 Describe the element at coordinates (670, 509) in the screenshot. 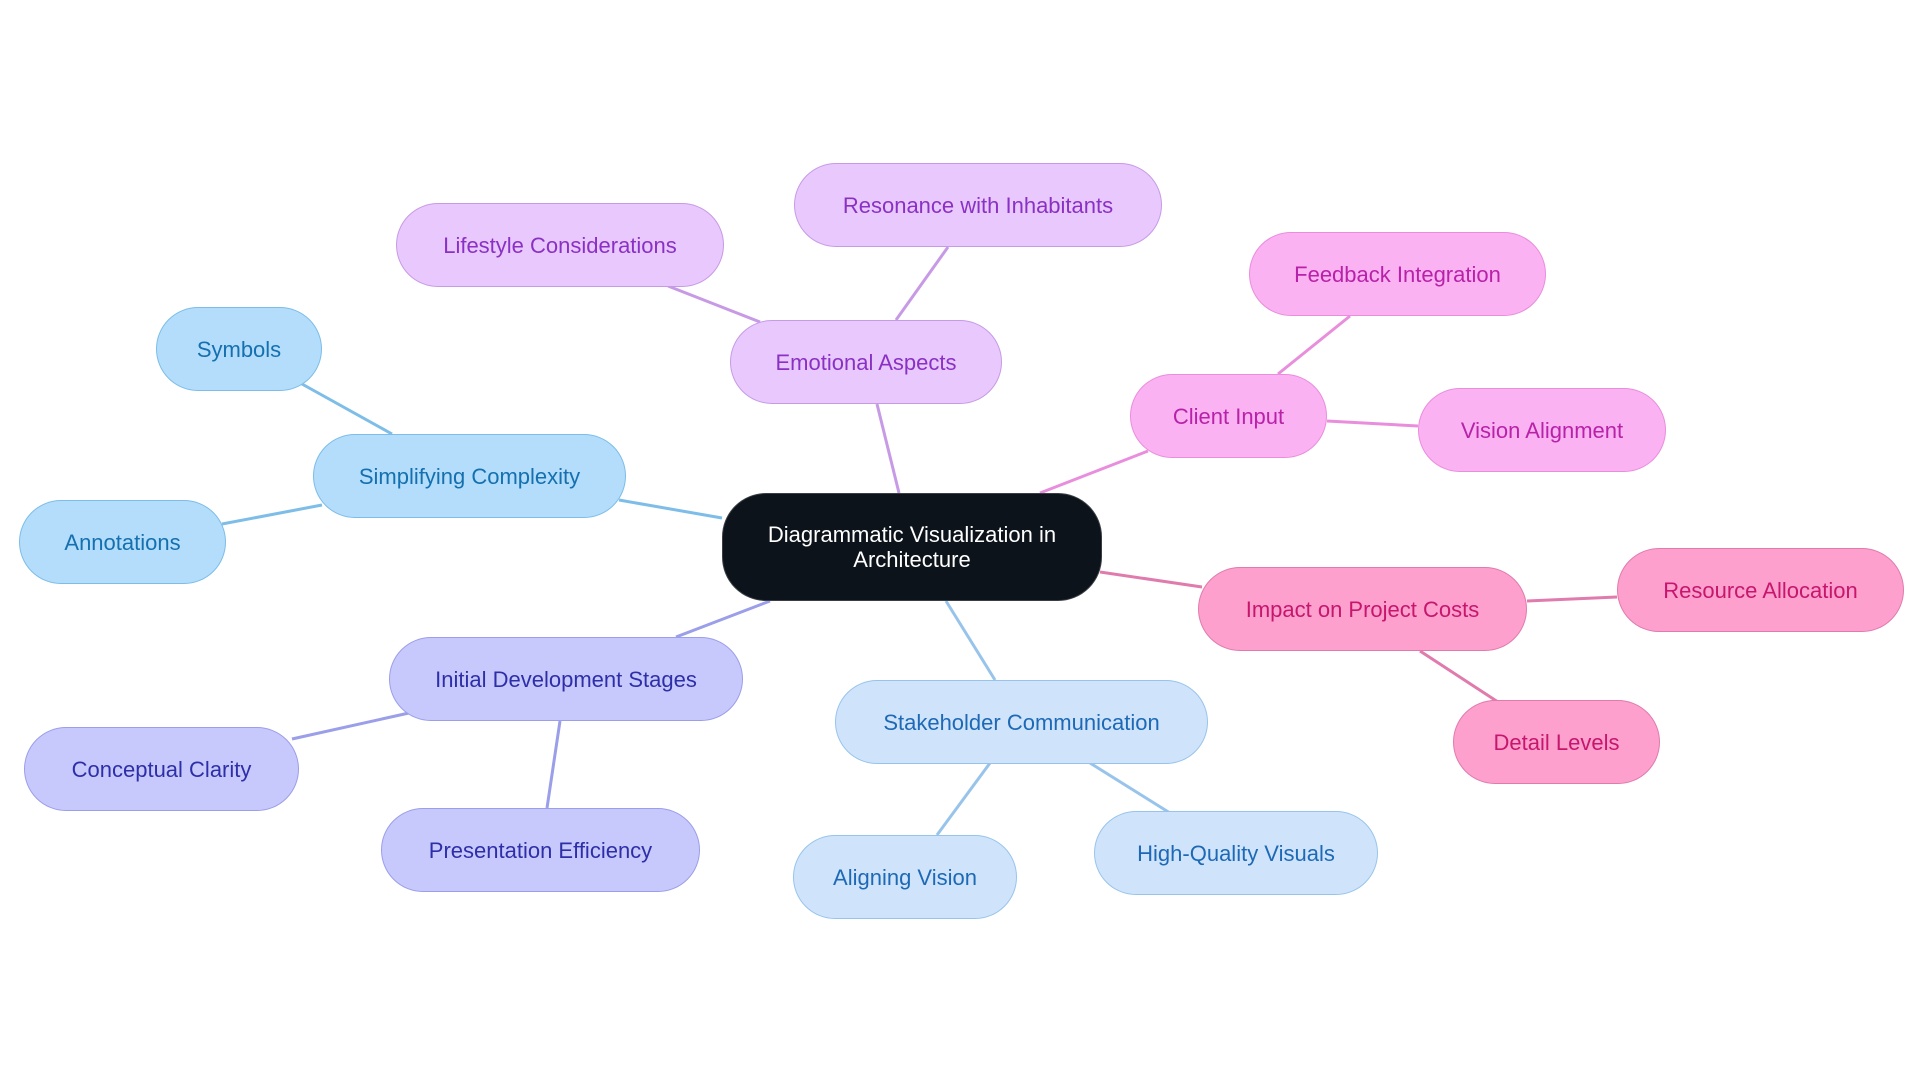

I see `edge-root-to-simplifying` at that location.